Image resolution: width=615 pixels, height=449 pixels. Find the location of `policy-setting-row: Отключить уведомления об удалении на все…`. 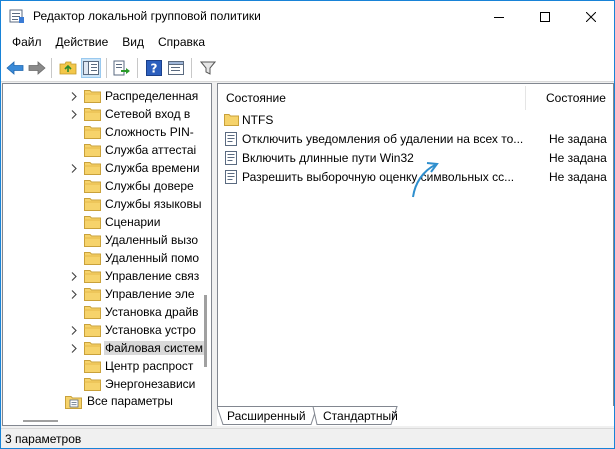

policy-setting-row: Отключить уведомления об удалении на все… is located at coordinates (415, 139).